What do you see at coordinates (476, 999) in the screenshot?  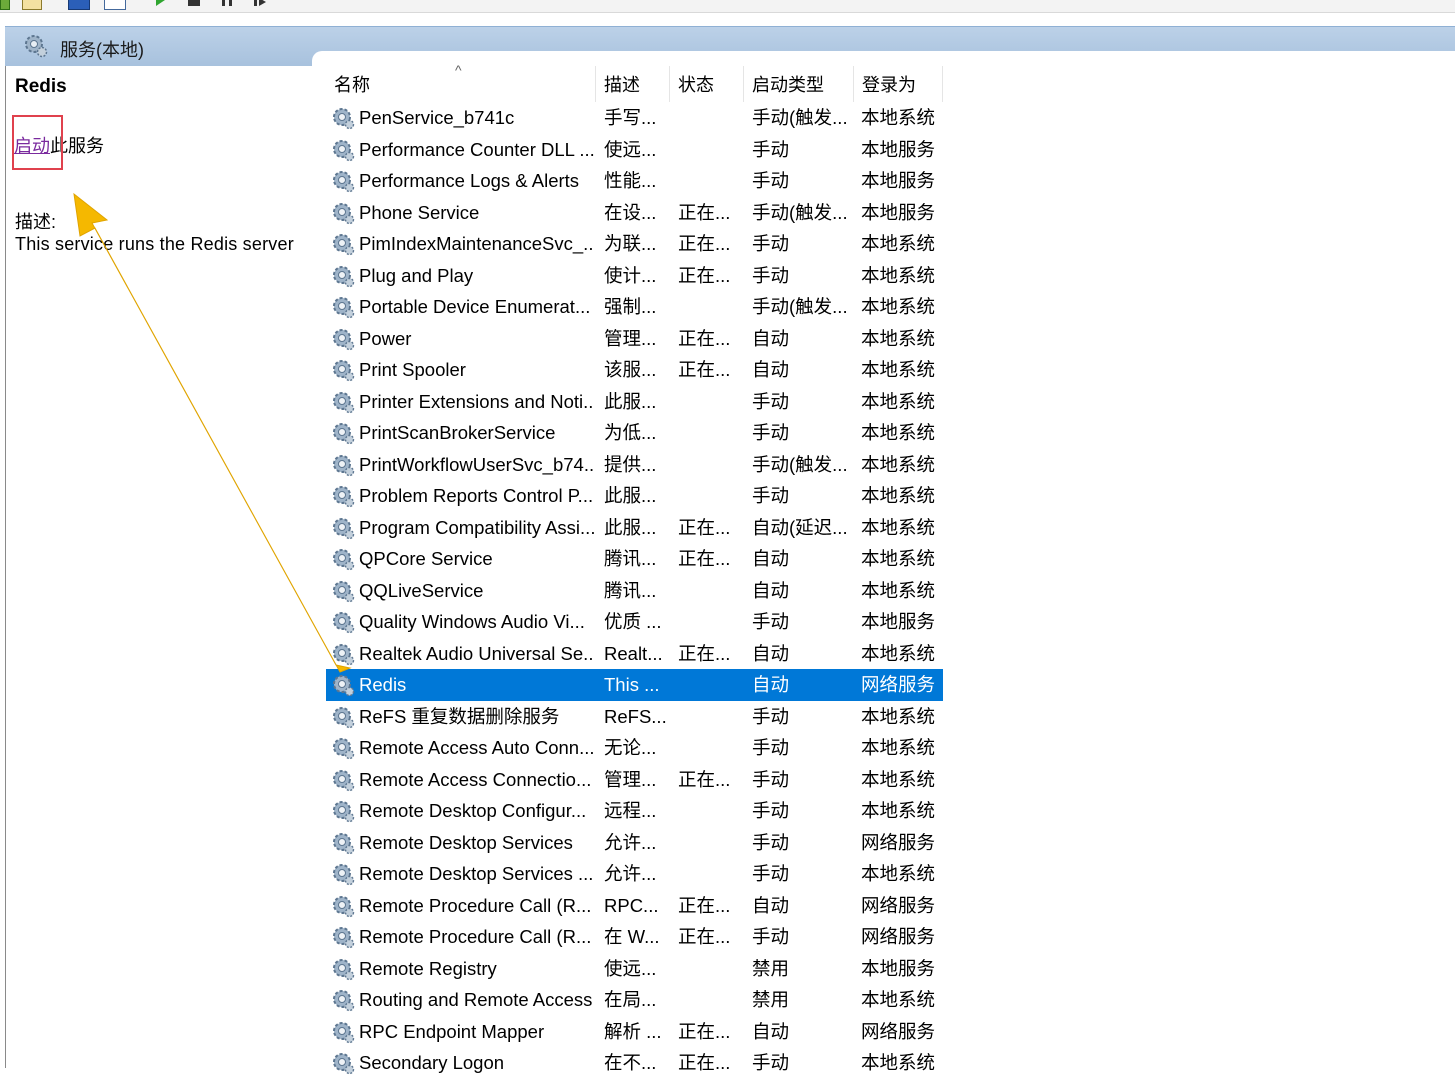 I see `service-name-cell: Routing and Remote Access` at bounding box center [476, 999].